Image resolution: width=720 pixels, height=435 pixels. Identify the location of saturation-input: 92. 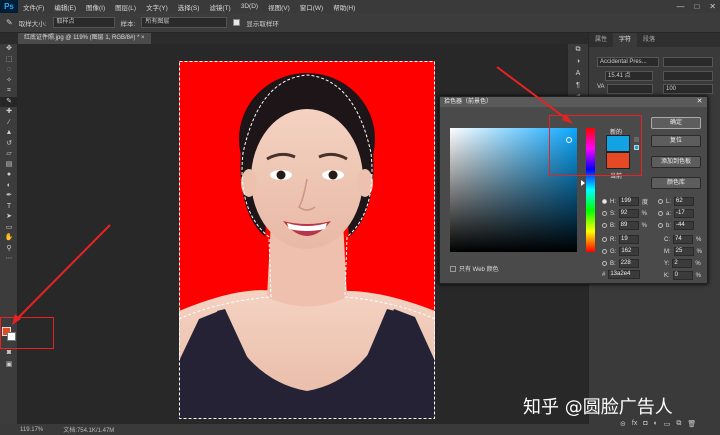
(628, 213).